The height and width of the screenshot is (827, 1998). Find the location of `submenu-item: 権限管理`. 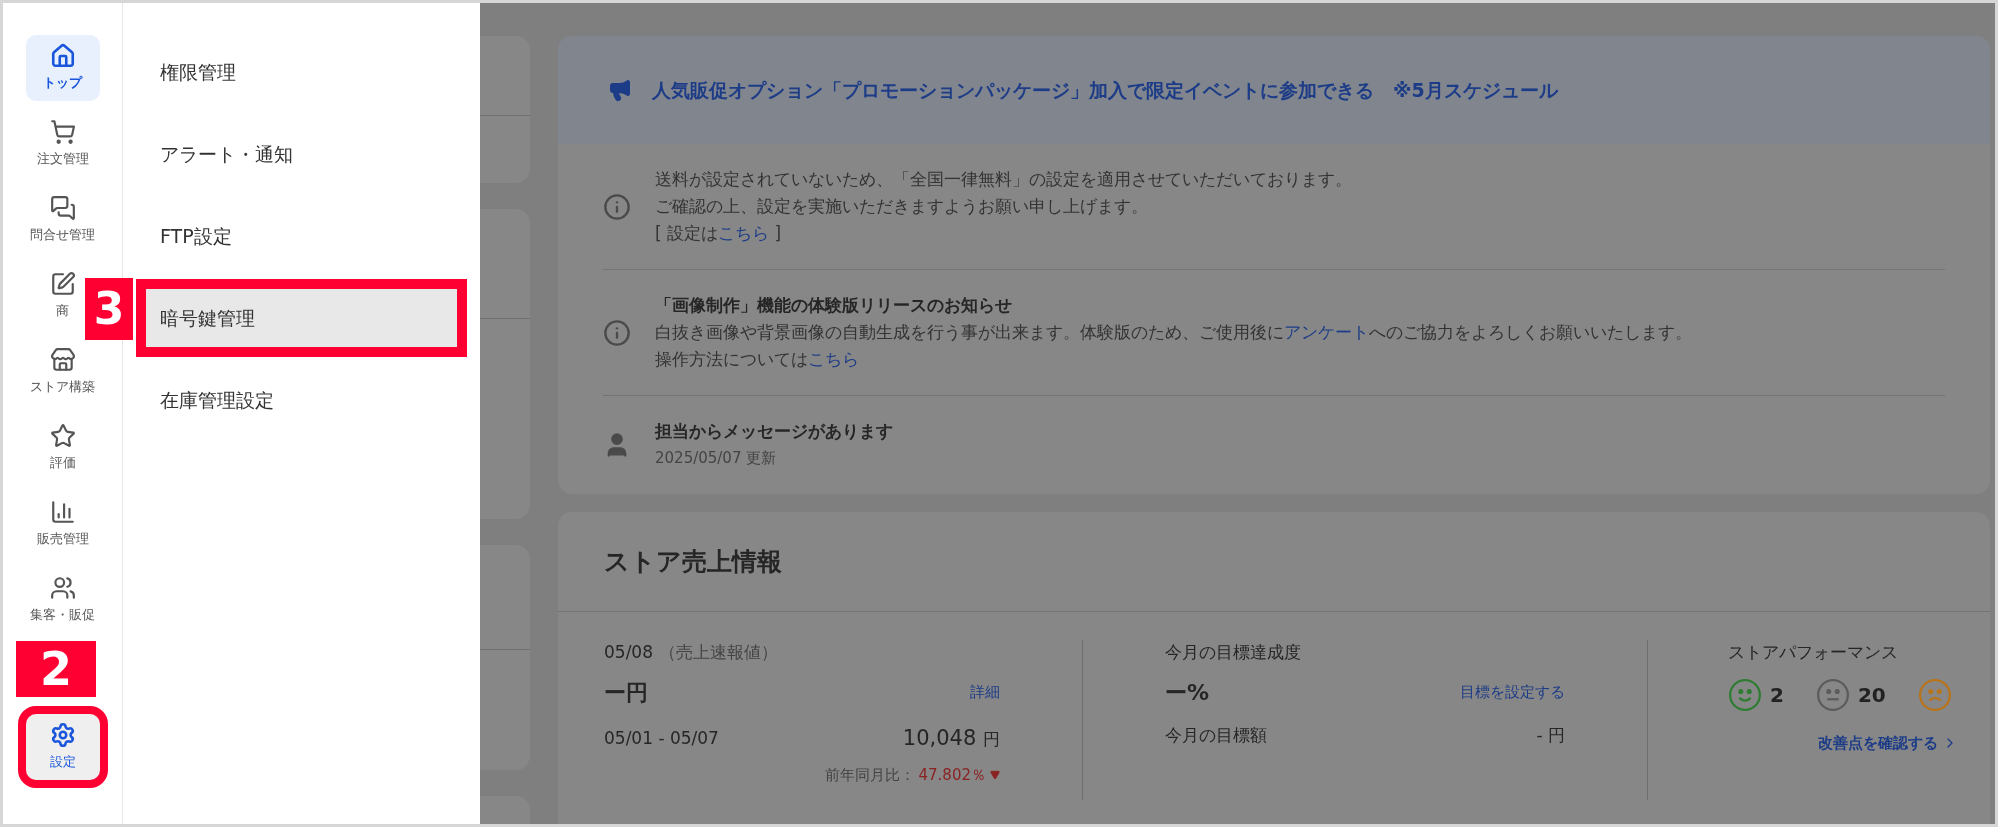

submenu-item: 権限管理 is located at coordinates (301, 72).